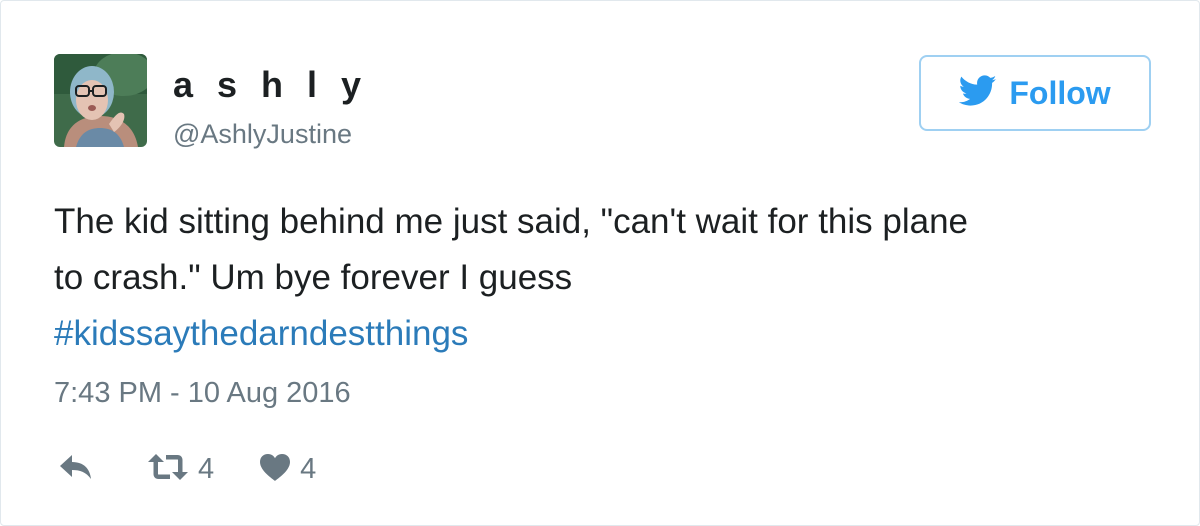 This screenshot has width=1200, height=526. I want to click on avatar-image, so click(100, 100).